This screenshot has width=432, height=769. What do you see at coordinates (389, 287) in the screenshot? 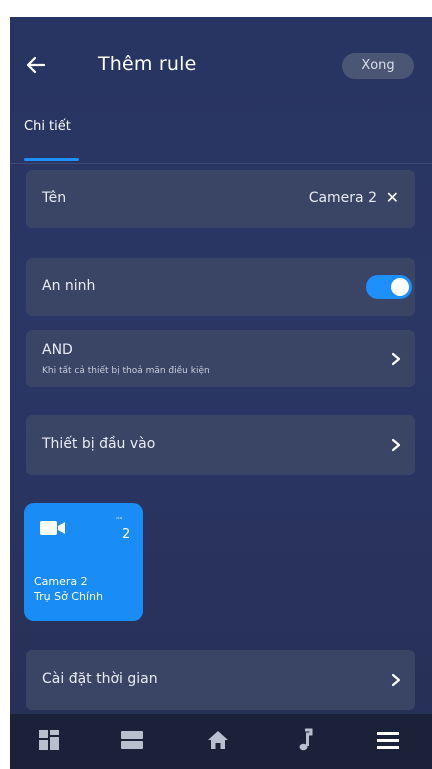
I see `security-toggle` at bounding box center [389, 287].